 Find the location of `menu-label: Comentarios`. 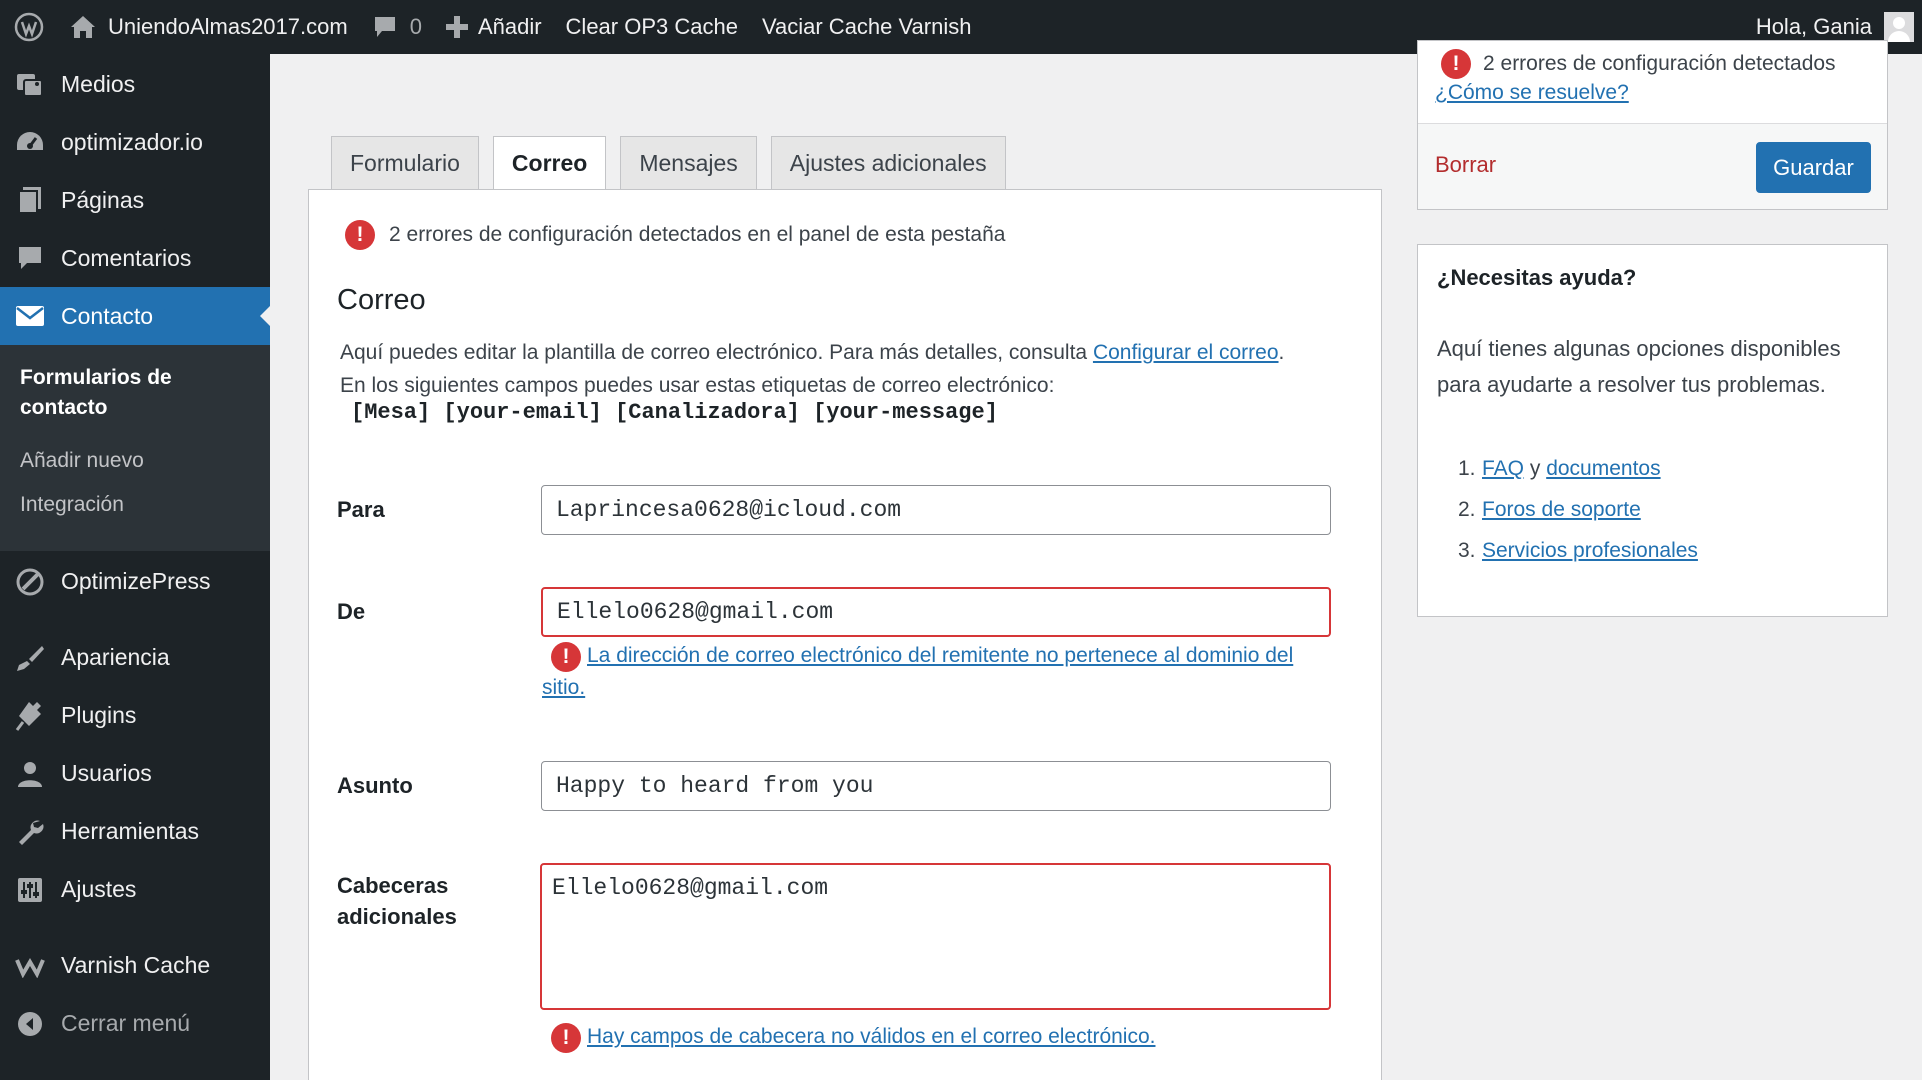

menu-label: Comentarios is located at coordinates (126, 257).